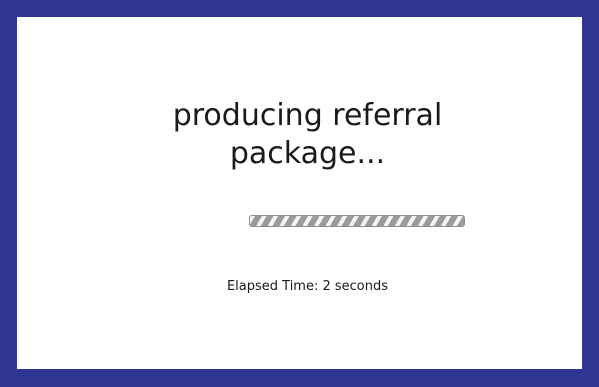 This screenshot has height=387, width=599. I want to click on status-title-line-1: producing referral, so click(307, 115).